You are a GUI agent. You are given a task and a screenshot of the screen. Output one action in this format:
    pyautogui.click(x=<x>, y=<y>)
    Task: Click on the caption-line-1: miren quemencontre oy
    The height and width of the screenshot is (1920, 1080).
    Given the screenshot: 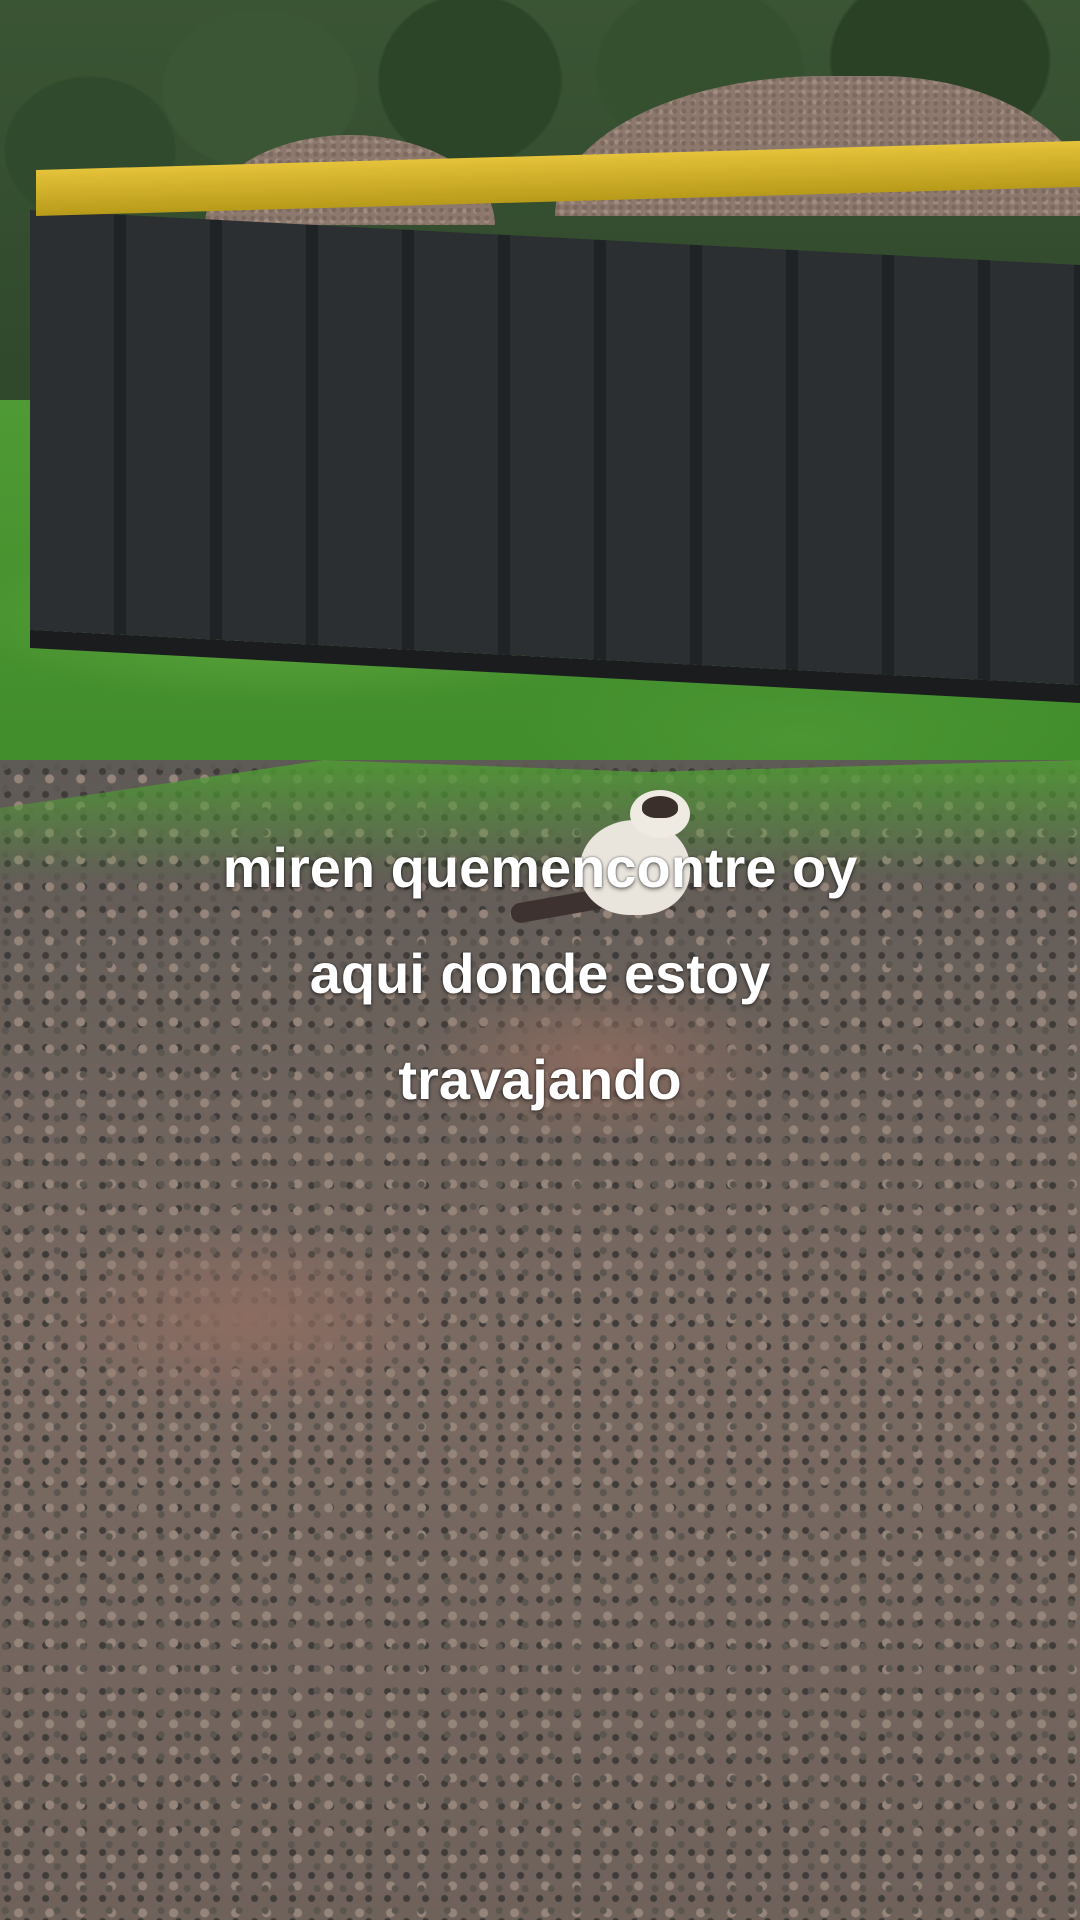 What is the action you would take?
    pyautogui.click(x=540, y=867)
    